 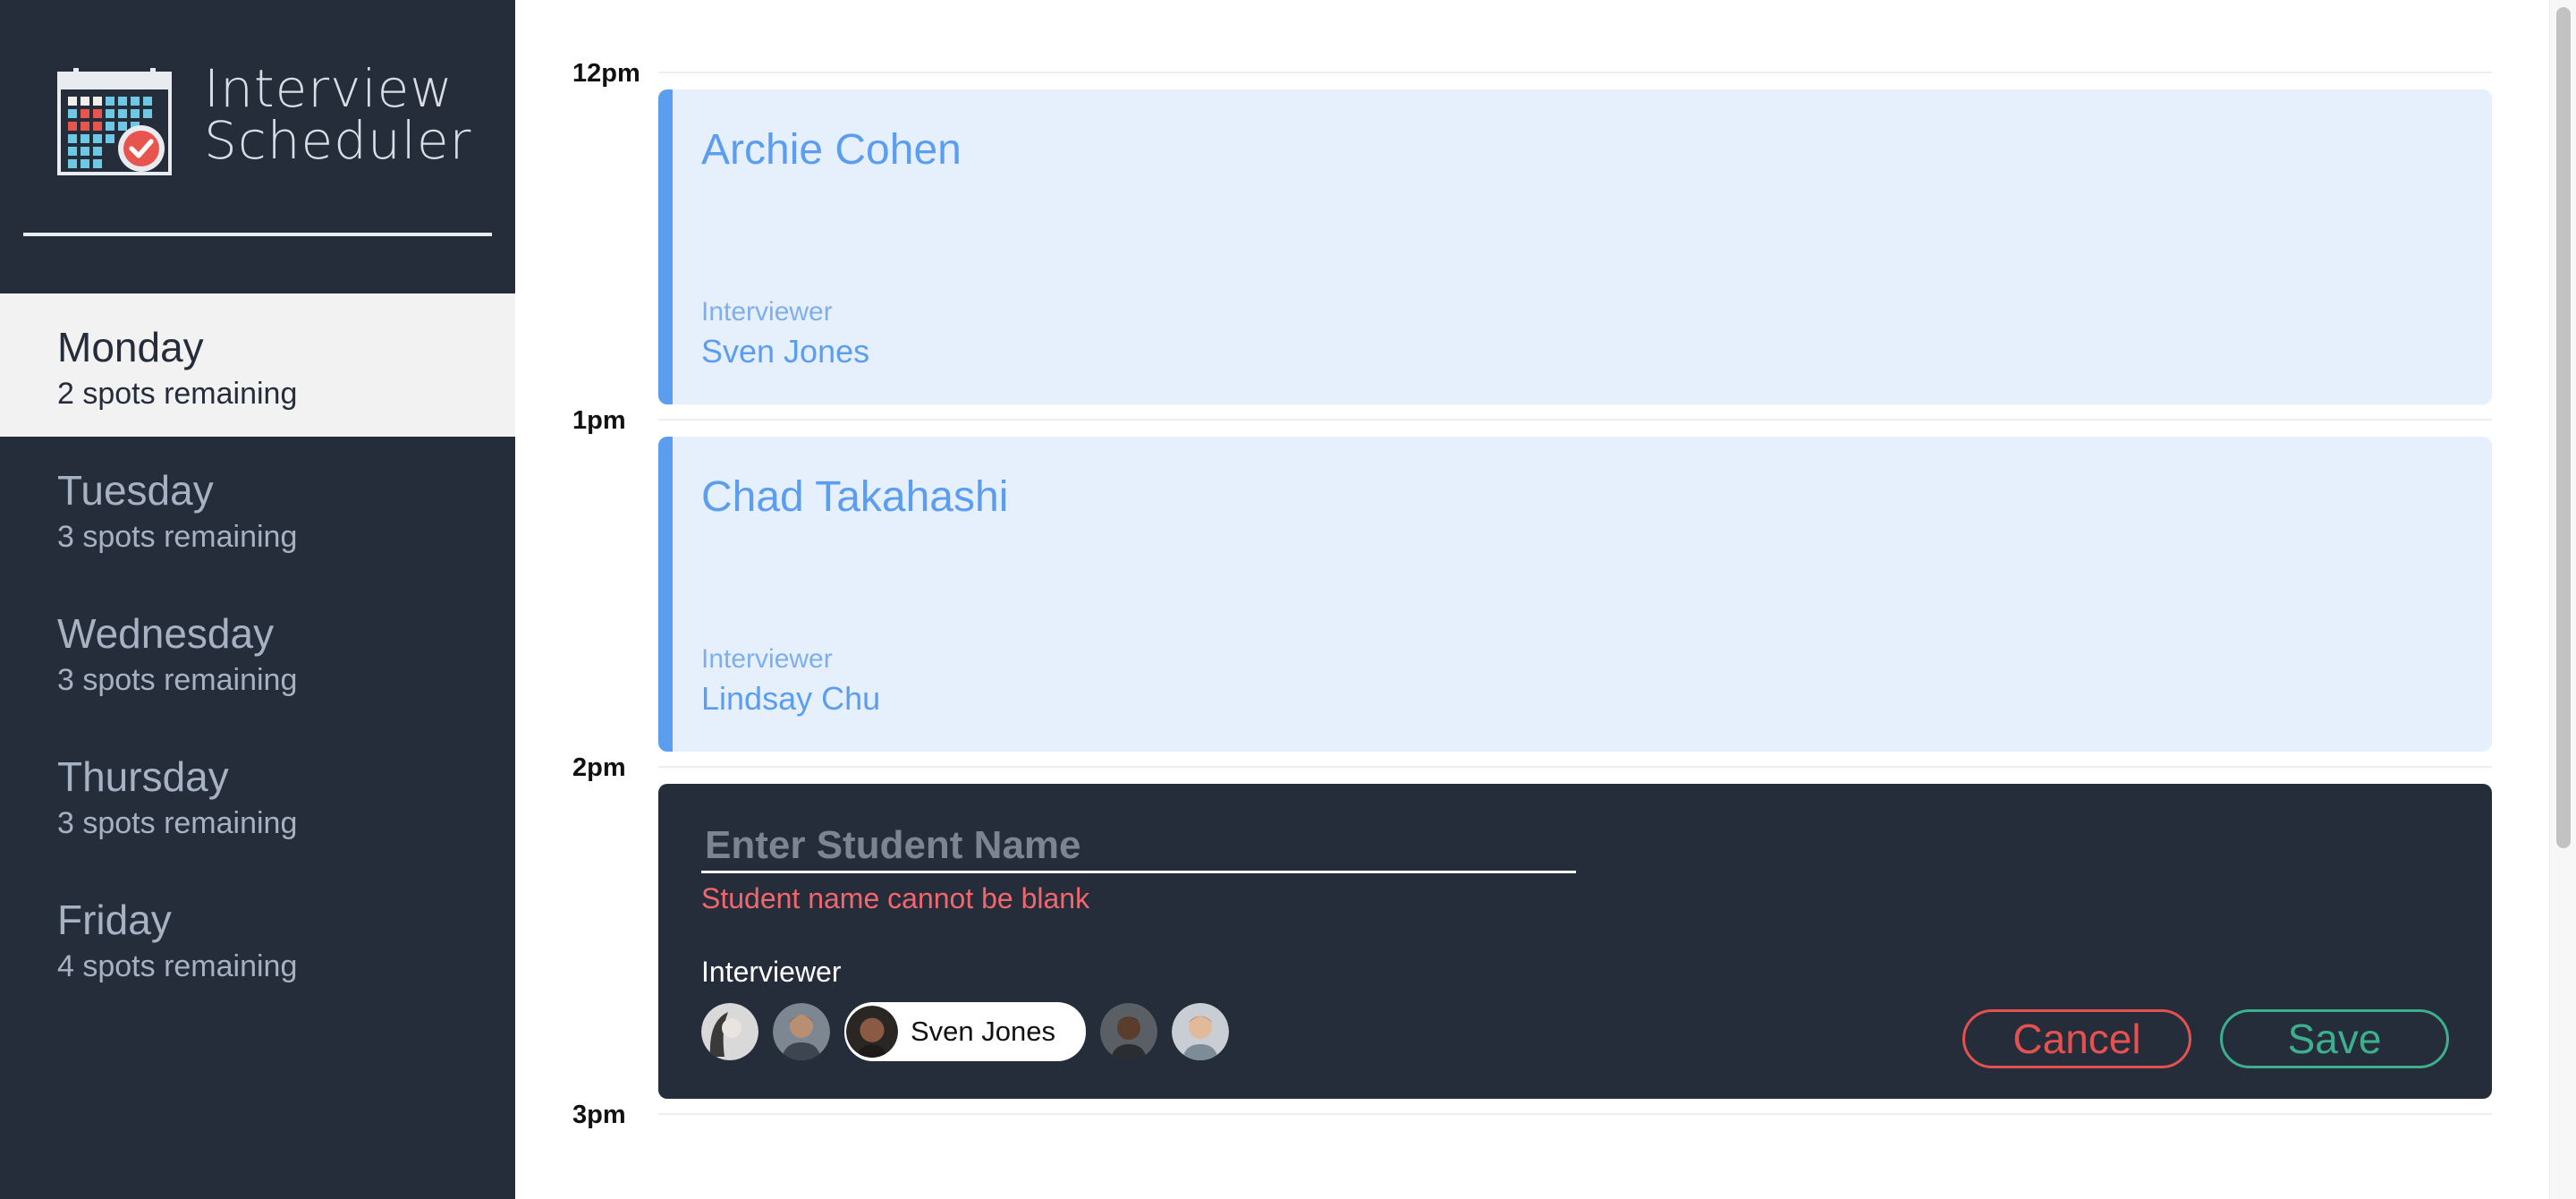 What do you see at coordinates (257, 234) in the screenshot?
I see `sidebar-divider` at bounding box center [257, 234].